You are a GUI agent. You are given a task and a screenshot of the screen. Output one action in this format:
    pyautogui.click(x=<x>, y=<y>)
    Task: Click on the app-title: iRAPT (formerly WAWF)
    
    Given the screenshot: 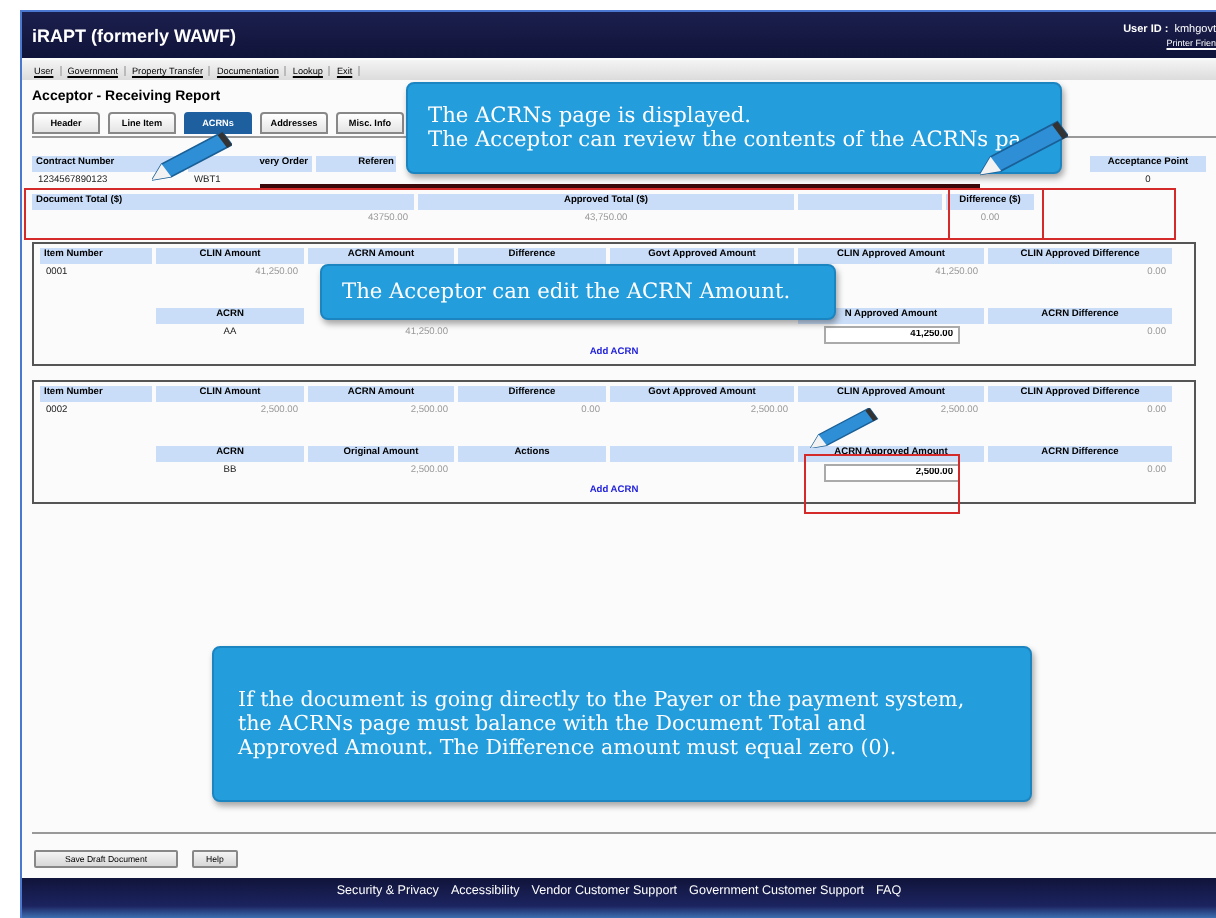 What is the action you would take?
    pyautogui.click(x=134, y=35)
    